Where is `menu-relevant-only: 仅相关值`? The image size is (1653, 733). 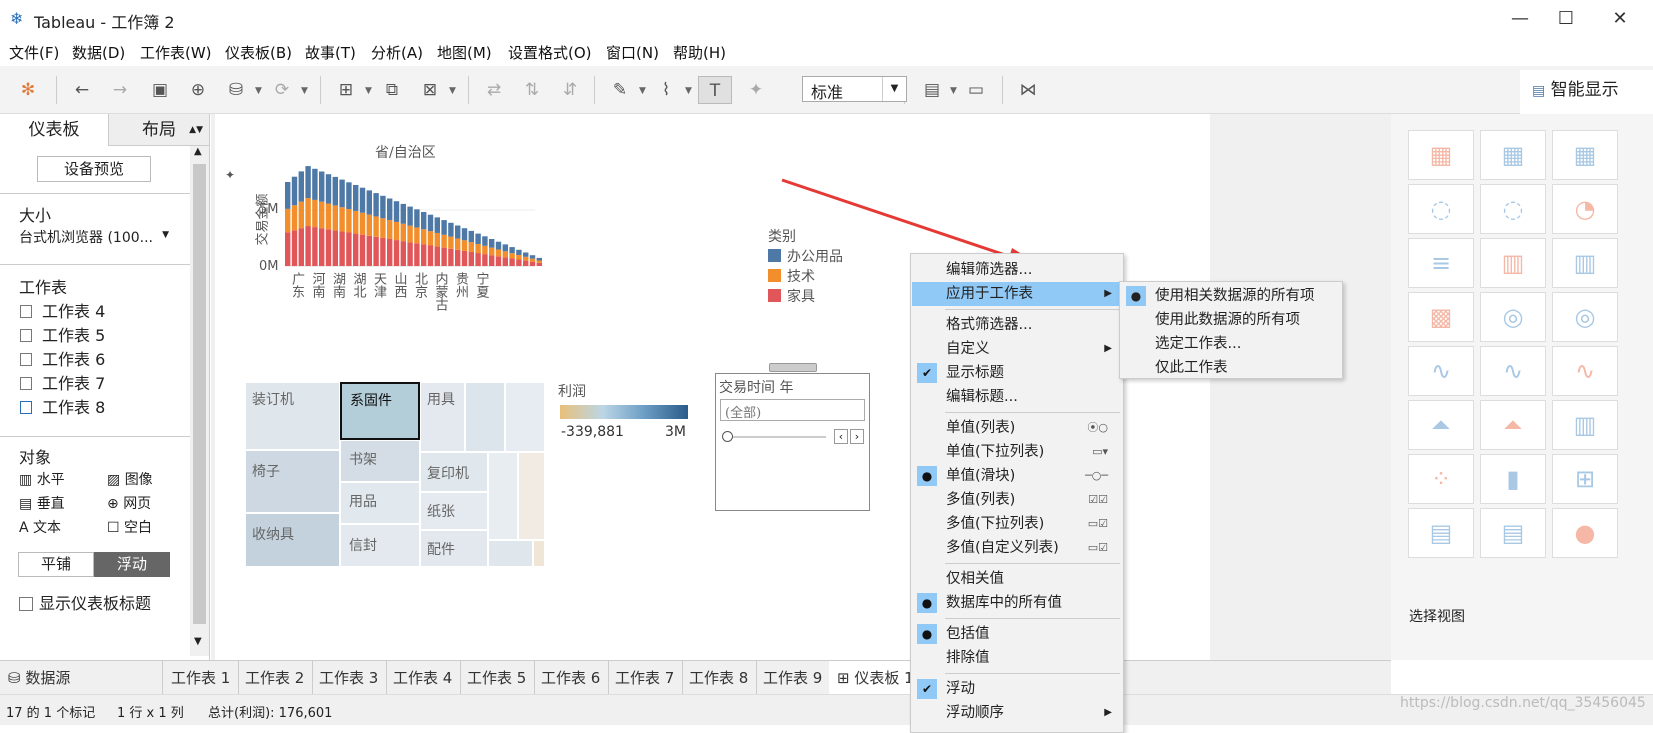 menu-relevant-only: 仅相关值 is located at coordinates (1017, 579).